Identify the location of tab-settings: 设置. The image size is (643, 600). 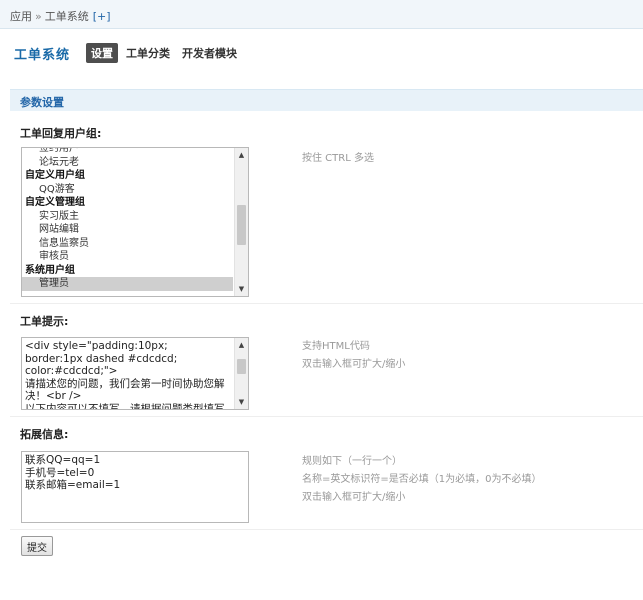
(102, 53).